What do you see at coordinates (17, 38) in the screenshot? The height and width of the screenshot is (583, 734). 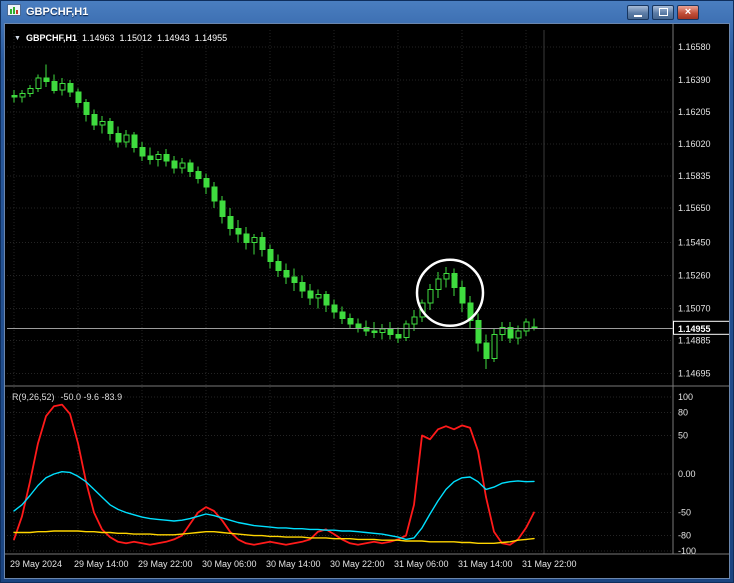 I see `collapse-arrow-icon: ▼` at bounding box center [17, 38].